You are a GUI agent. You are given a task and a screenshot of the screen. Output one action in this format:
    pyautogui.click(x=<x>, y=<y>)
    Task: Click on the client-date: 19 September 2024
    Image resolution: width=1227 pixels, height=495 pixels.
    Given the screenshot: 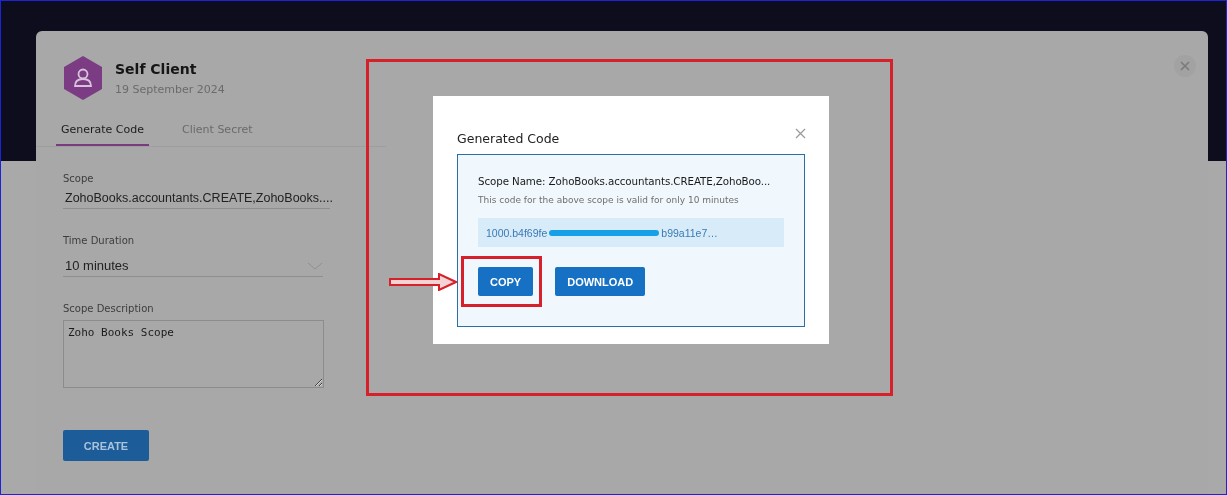 What is the action you would take?
    pyautogui.click(x=170, y=89)
    